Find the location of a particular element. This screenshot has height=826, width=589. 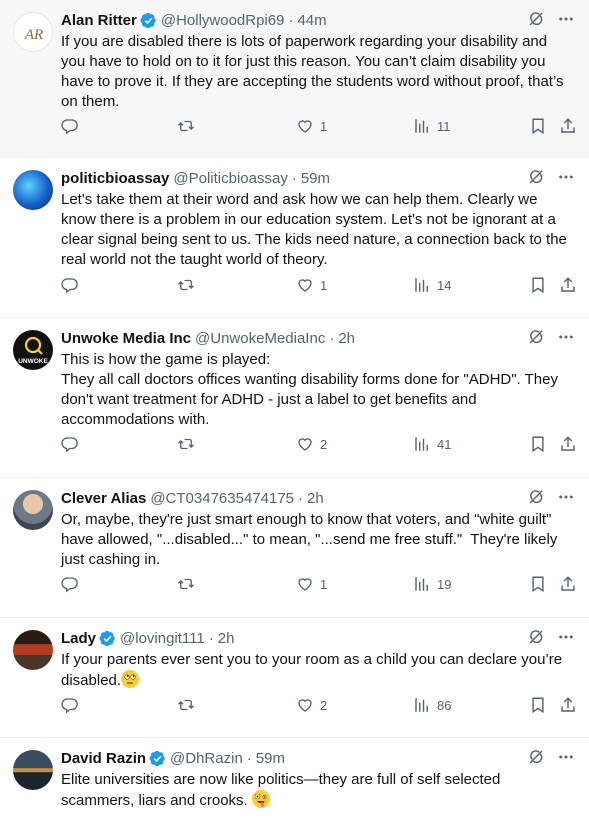

view-count: 41 is located at coordinates (444, 444).